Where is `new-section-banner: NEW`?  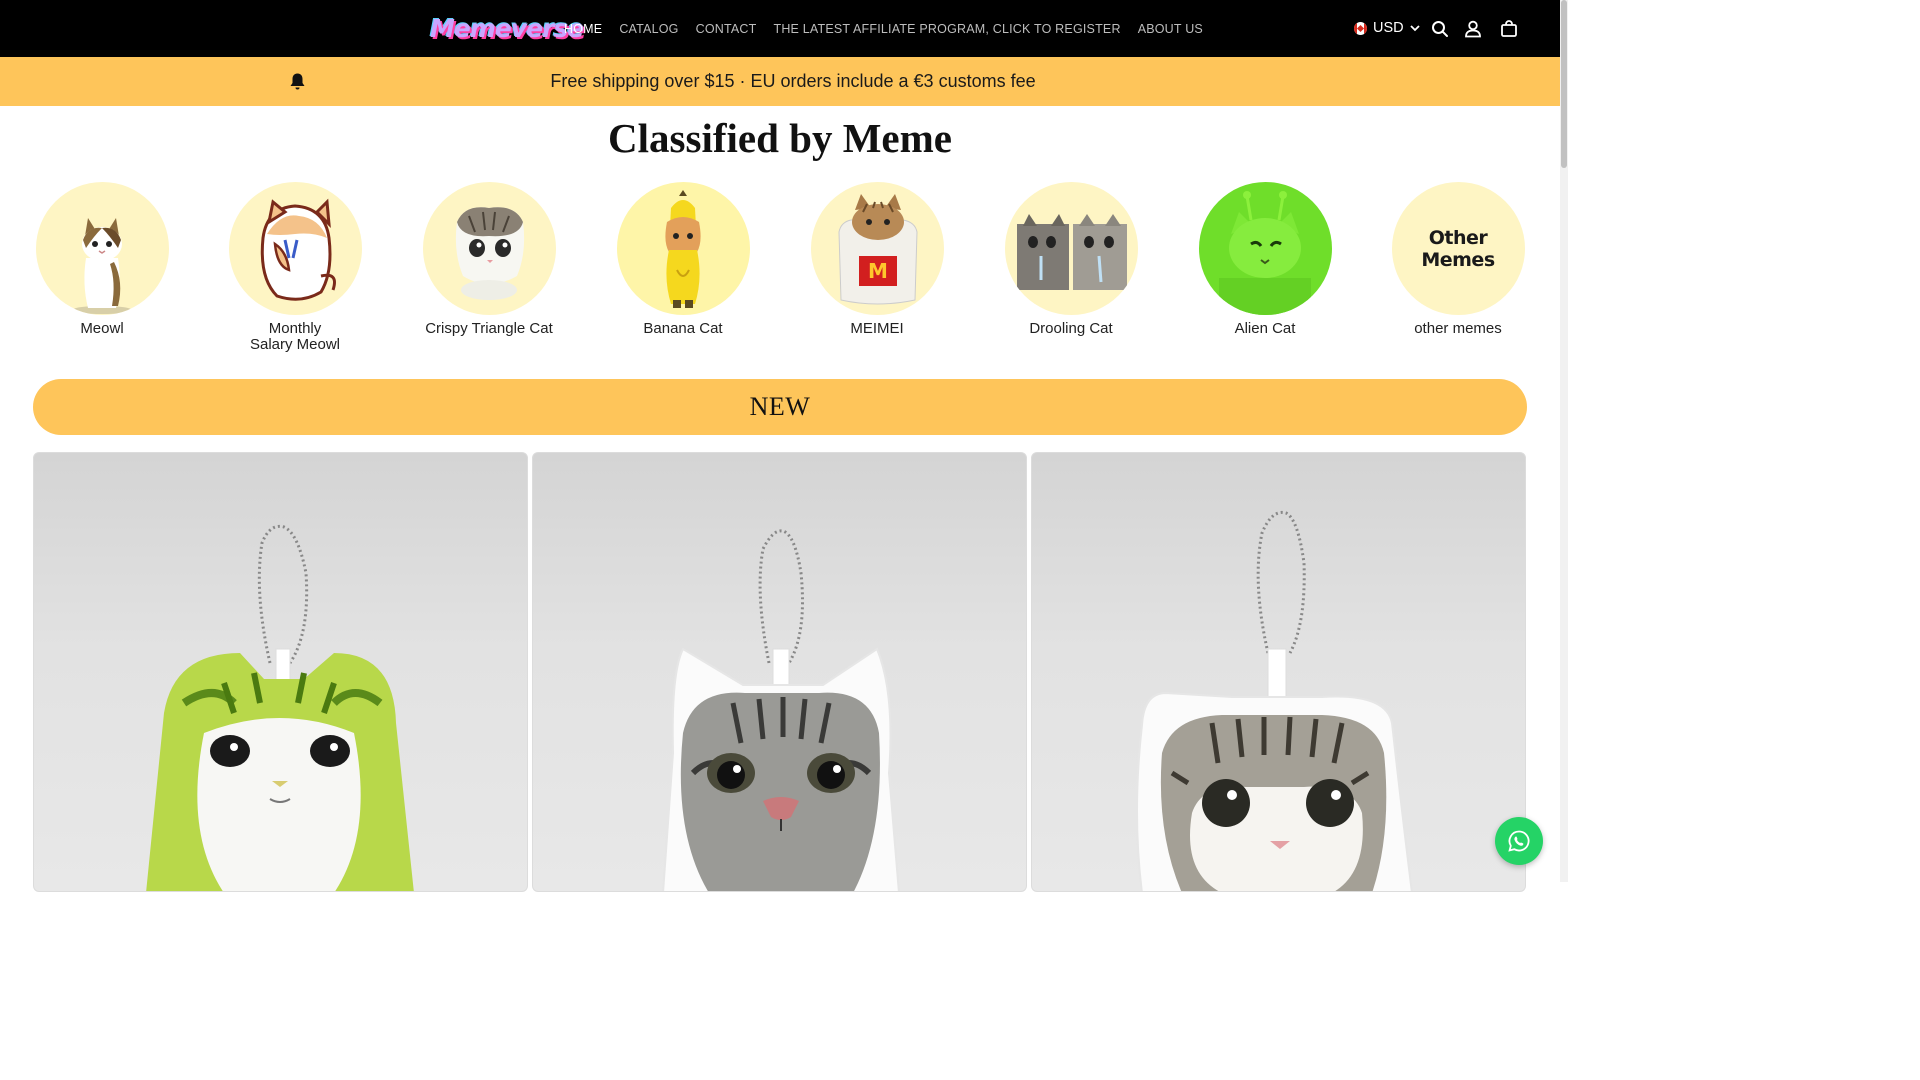 new-section-banner: NEW is located at coordinates (780, 407).